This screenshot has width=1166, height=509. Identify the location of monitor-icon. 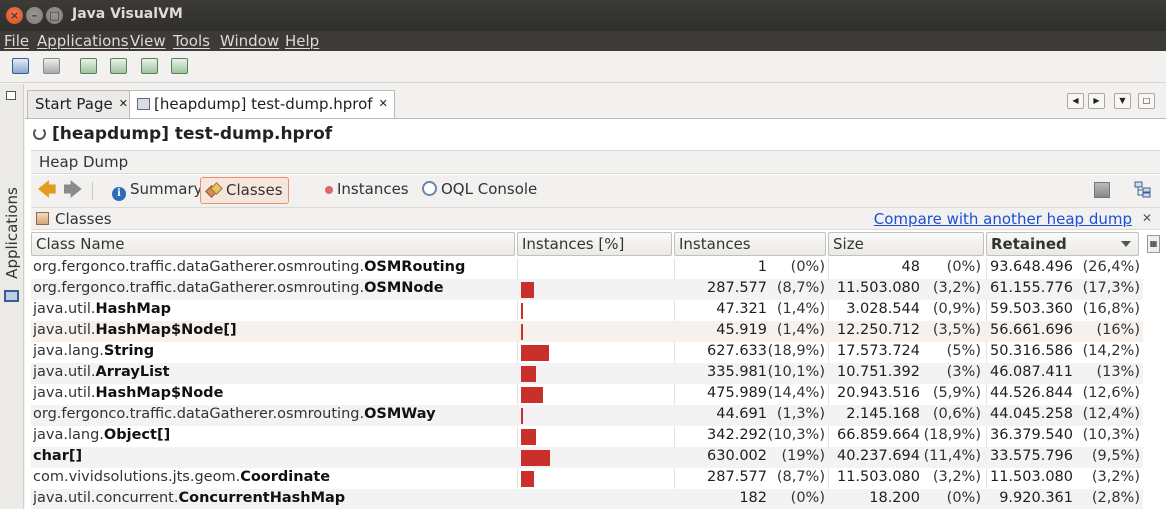
(11, 296).